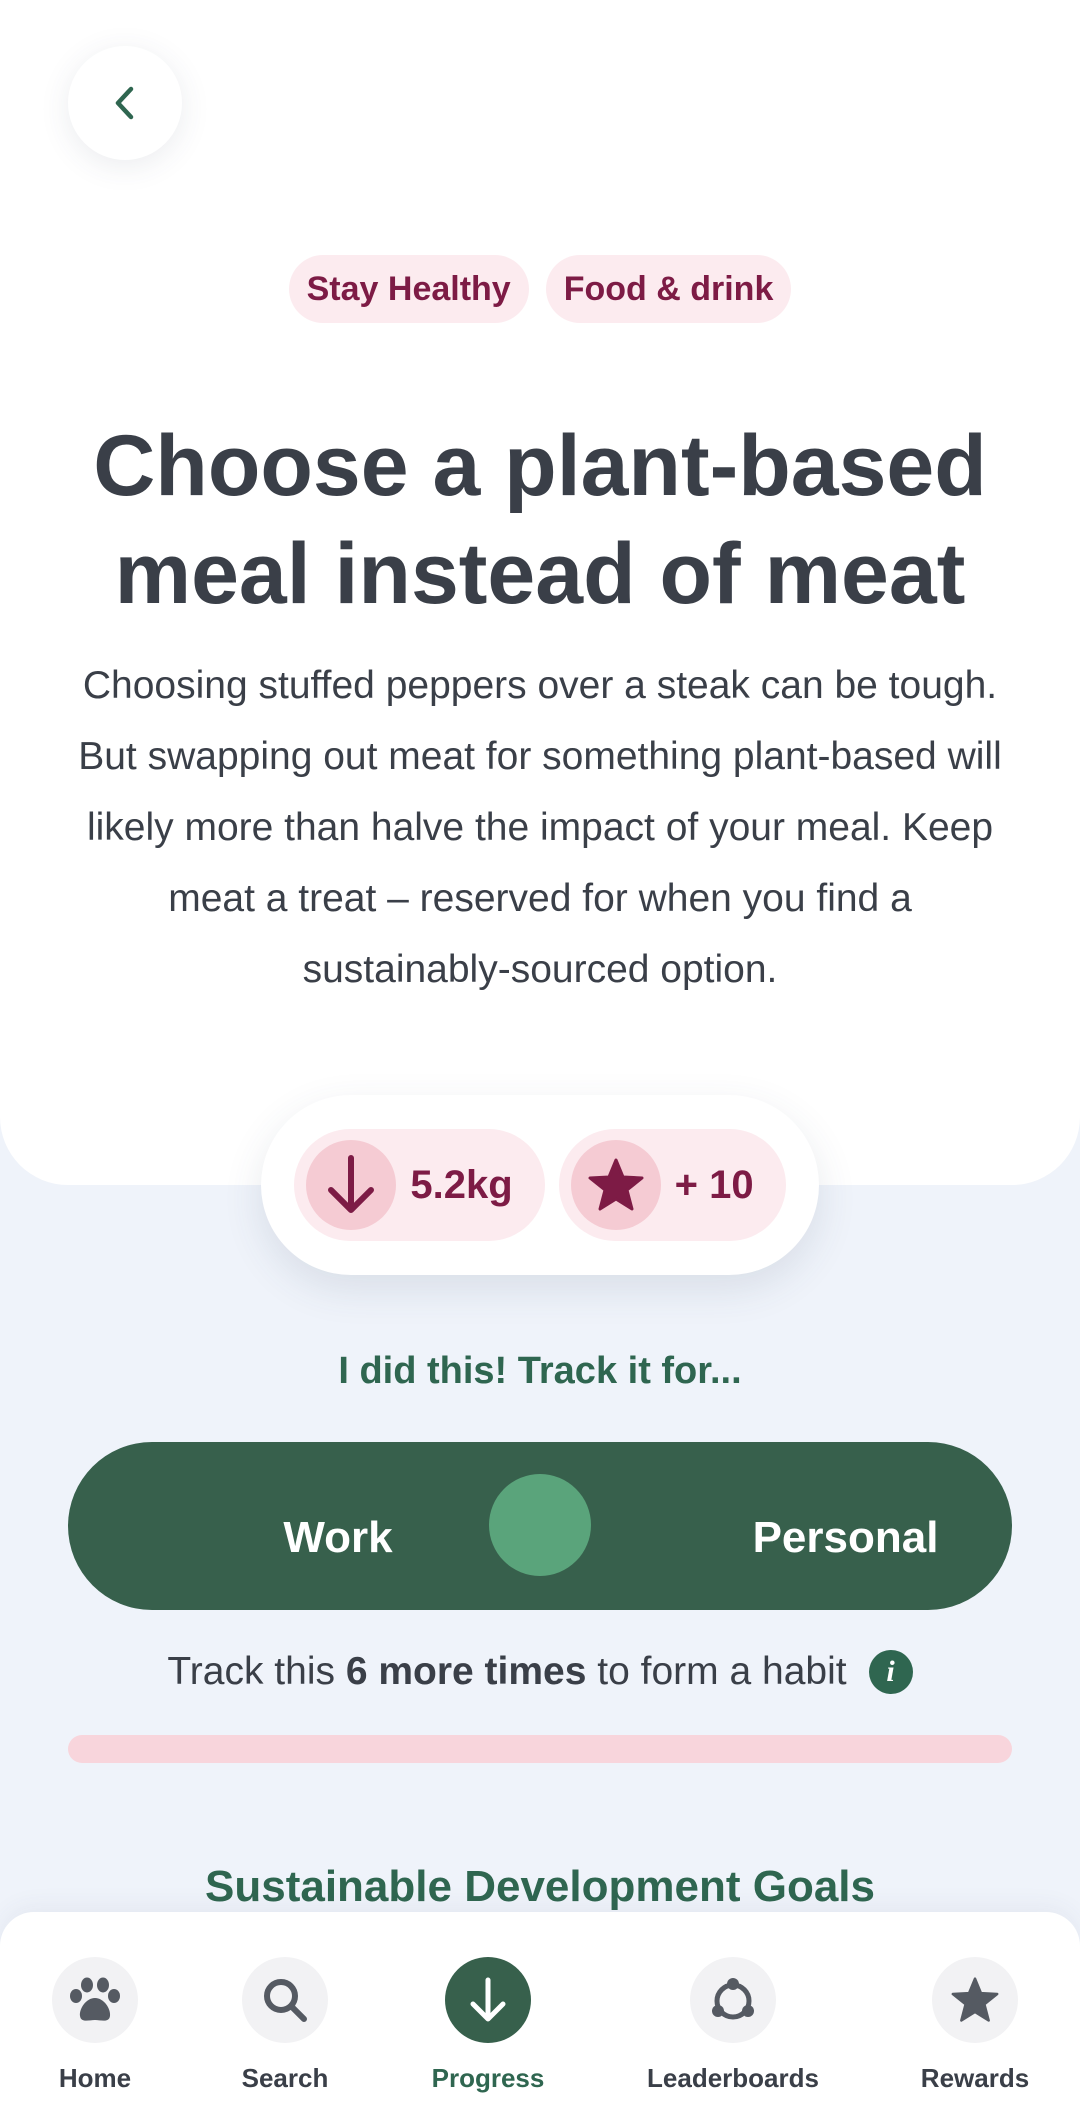 This screenshot has width=1080, height=2126. What do you see at coordinates (408, 289) in the screenshot?
I see `tag-stay-healthy: Stay Healthy` at bounding box center [408, 289].